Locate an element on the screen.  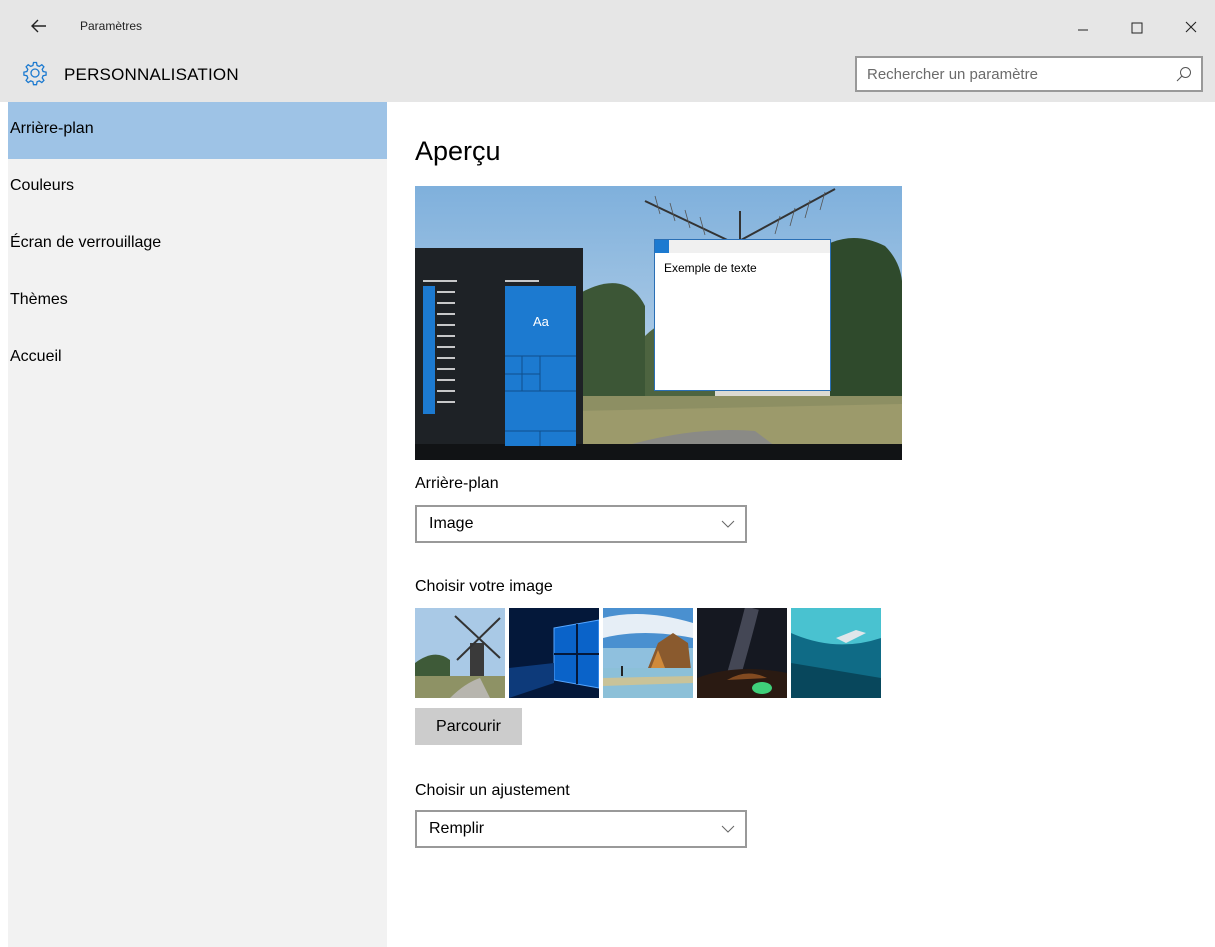
title-bar: Paramètres is located at coordinates (607, 26).